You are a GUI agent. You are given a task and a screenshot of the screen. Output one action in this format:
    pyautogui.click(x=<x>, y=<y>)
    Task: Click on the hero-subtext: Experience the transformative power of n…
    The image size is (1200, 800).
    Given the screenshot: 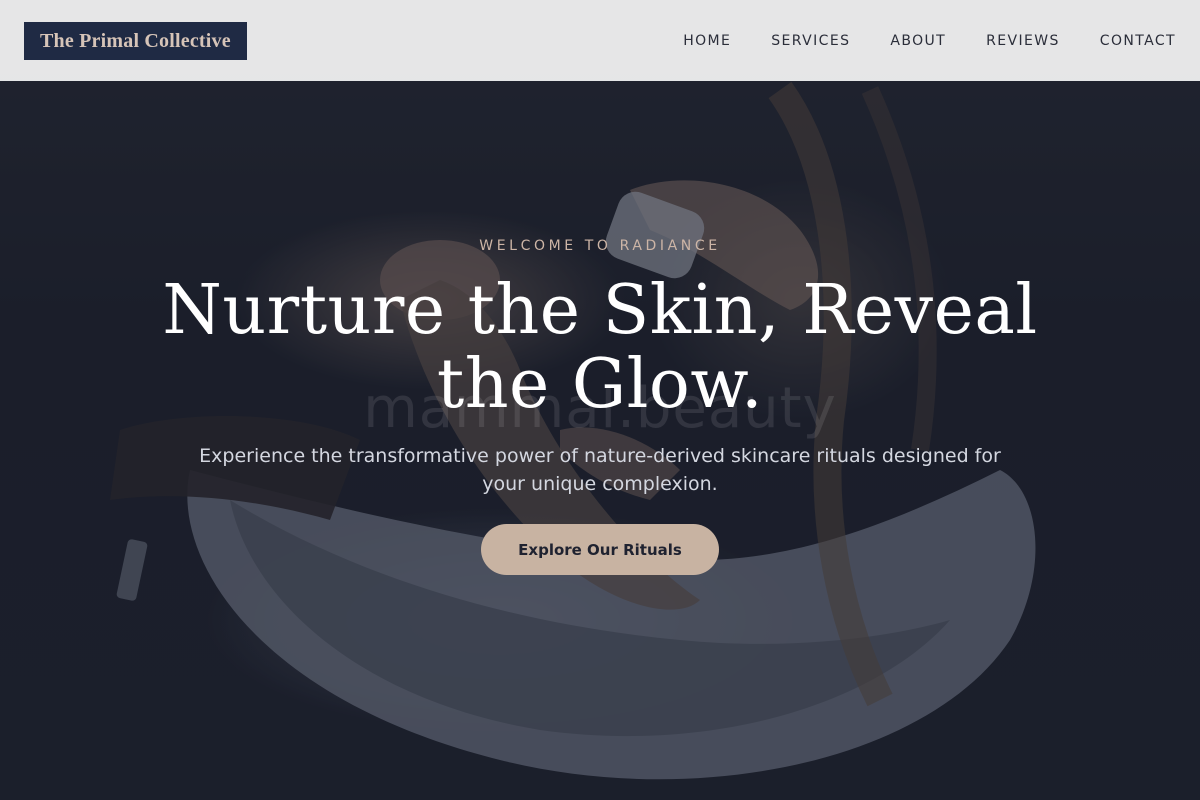 What is the action you would take?
    pyautogui.click(x=600, y=470)
    